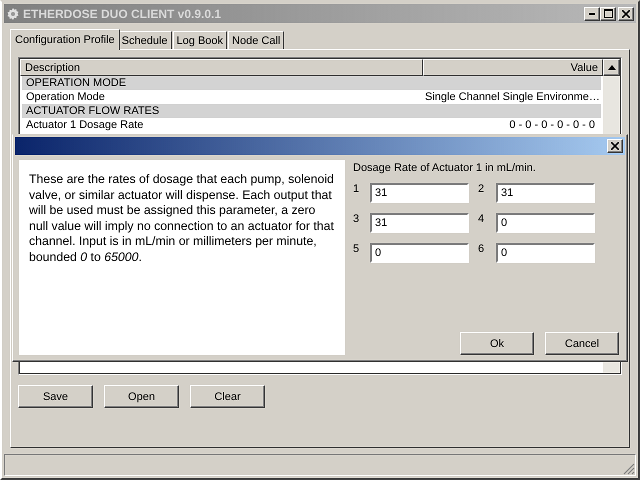  I want to click on field-label: 1, so click(356, 189).